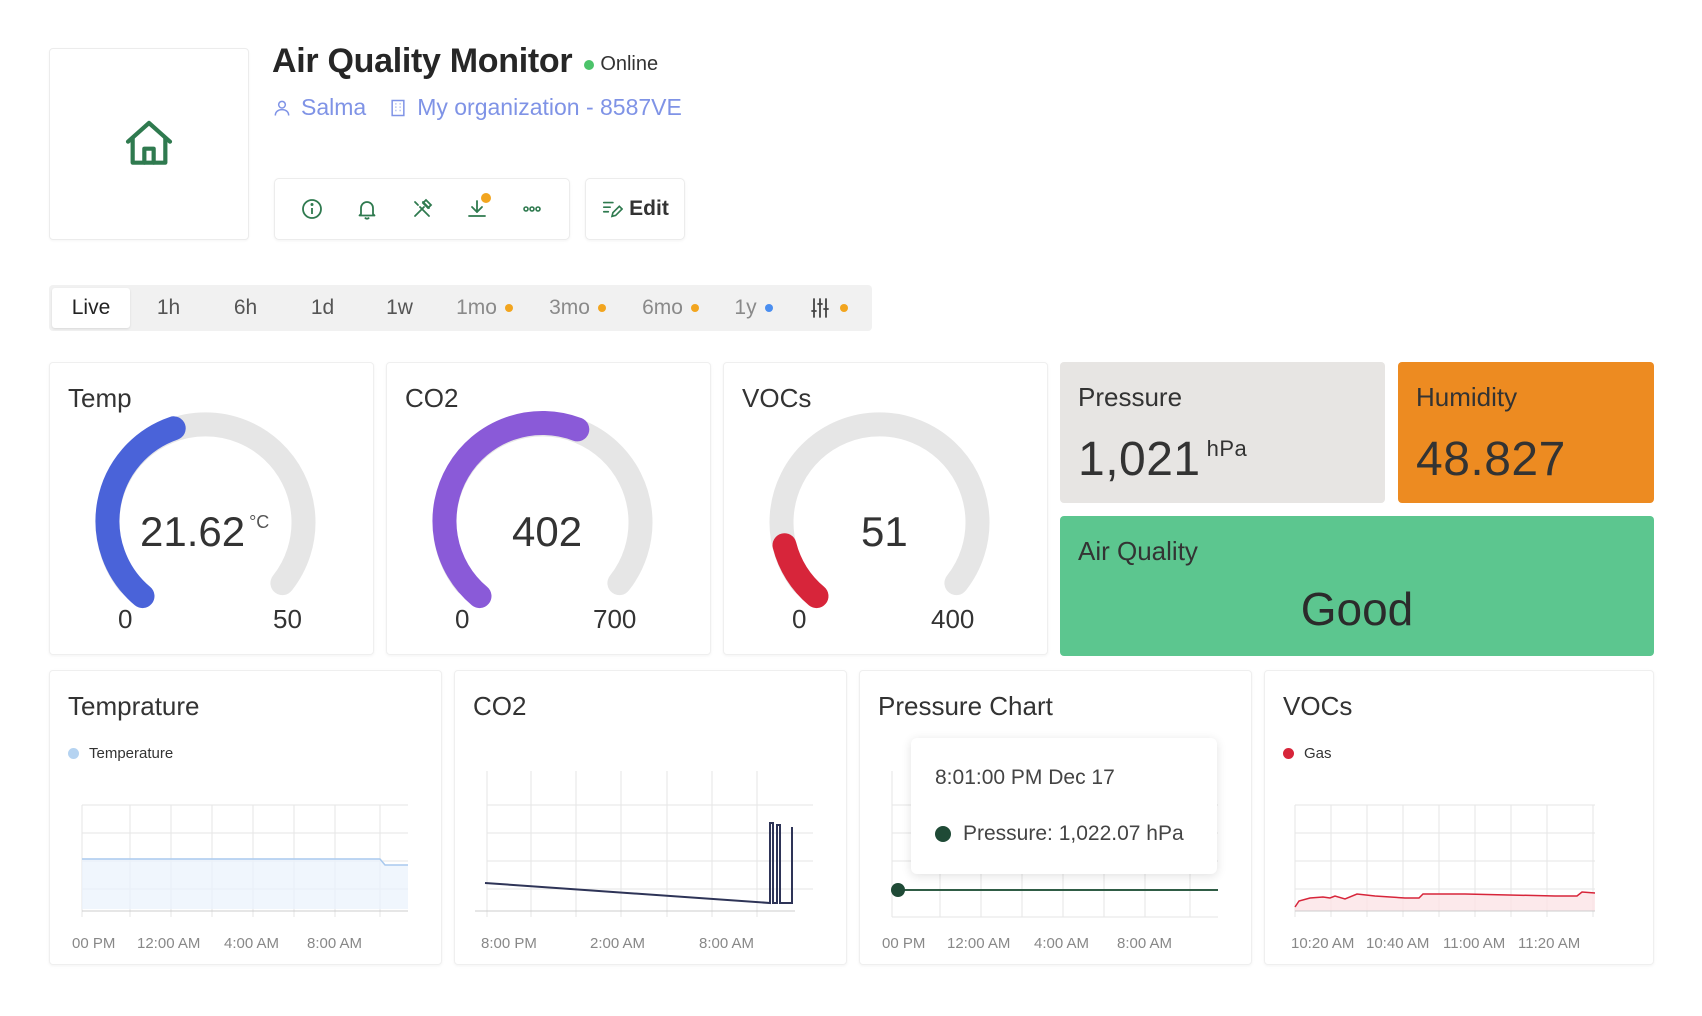 The width and height of the screenshot is (1702, 1016). I want to click on organization-link: My organization - 8587VE, so click(535, 107).